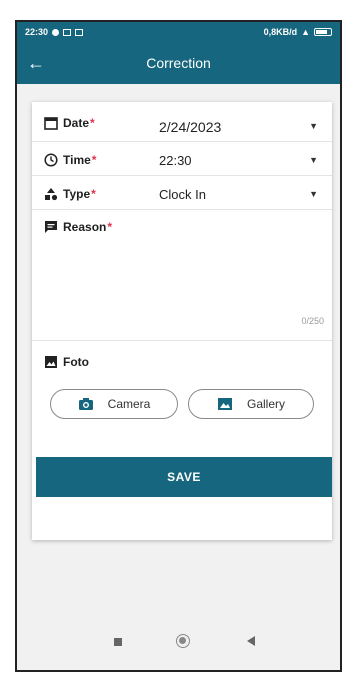 The height and width of the screenshot is (675, 345). I want to click on back-arrow-icon: ←, so click(36, 63).